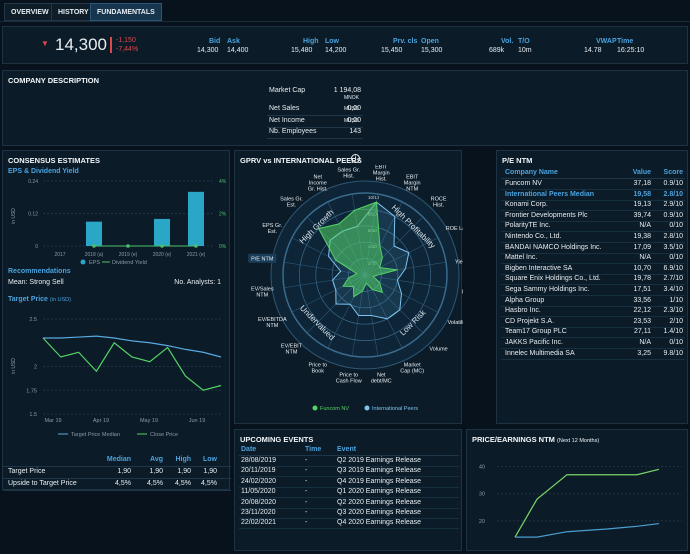  I want to click on company-name-cell: Alpha Group, so click(524, 300).